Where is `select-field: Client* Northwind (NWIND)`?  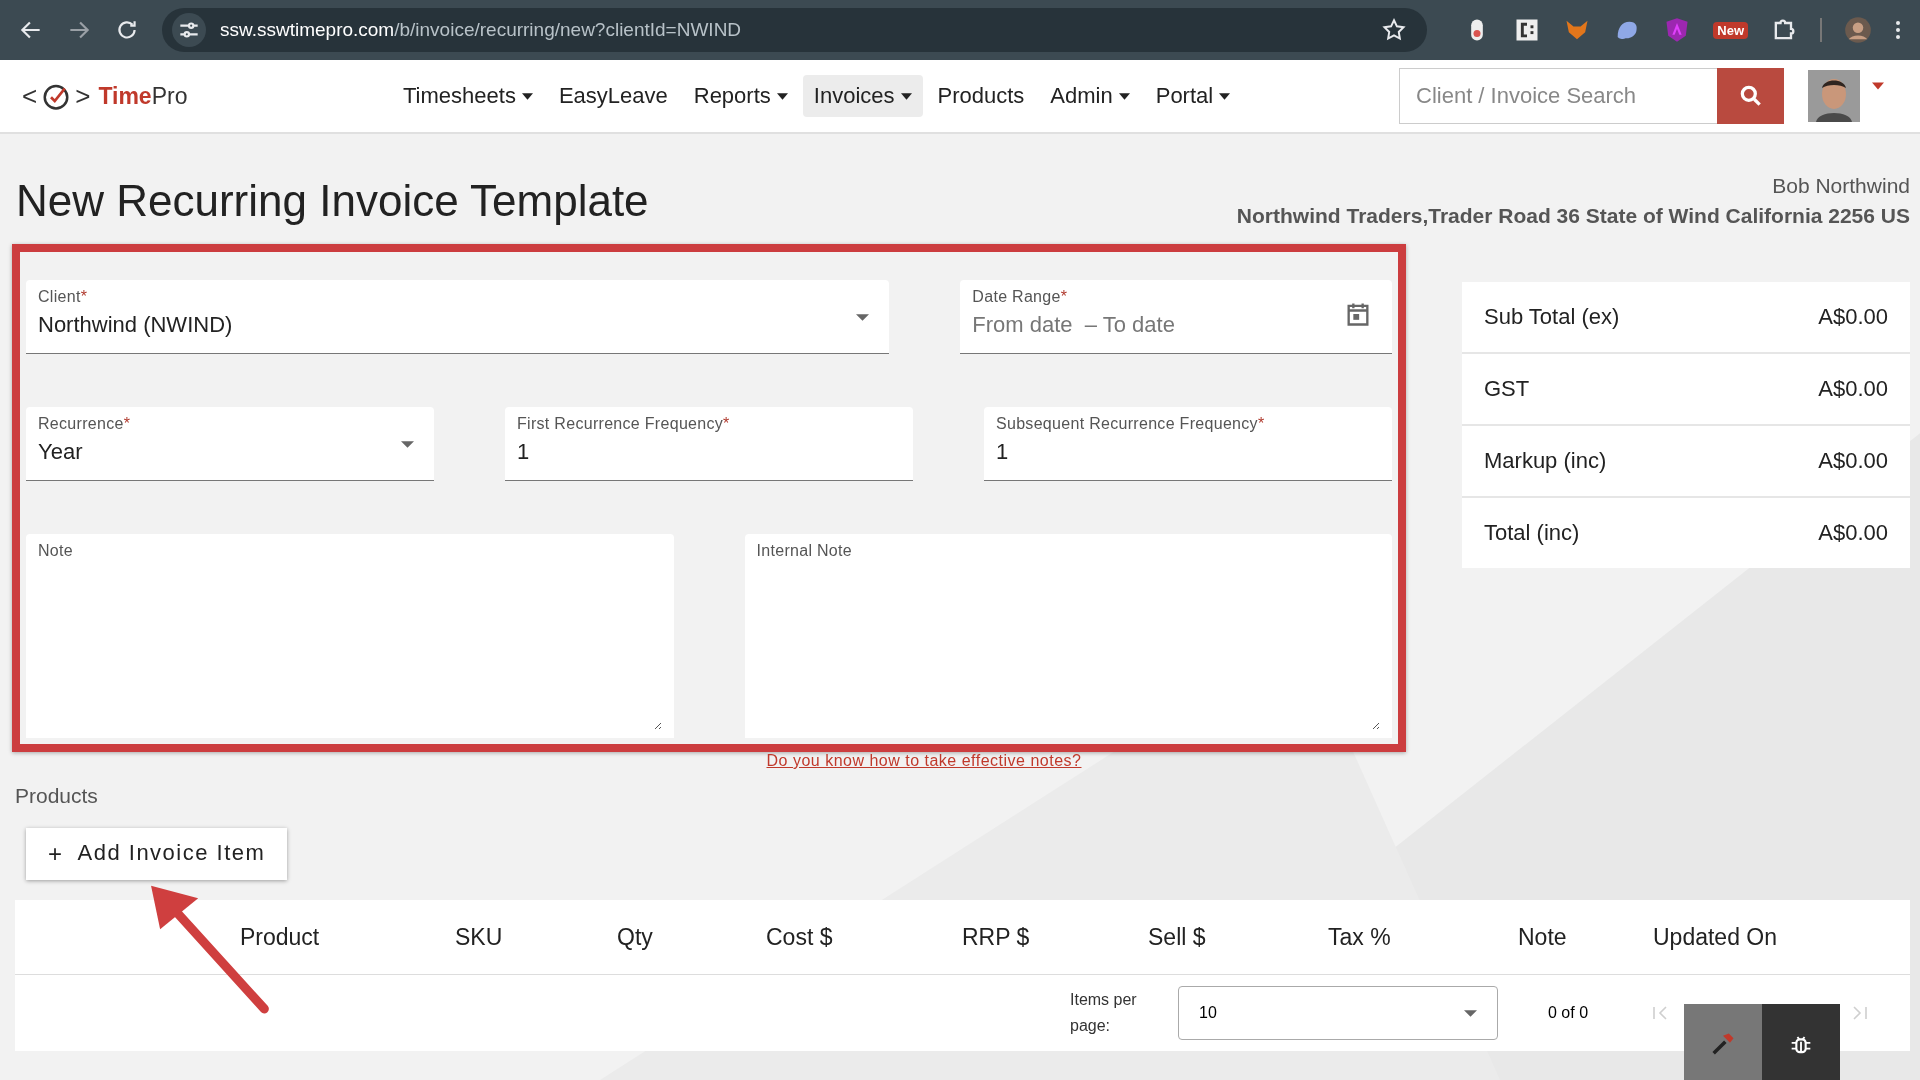
select-field: Client* Northwind (NWIND) is located at coordinates (458, 317).